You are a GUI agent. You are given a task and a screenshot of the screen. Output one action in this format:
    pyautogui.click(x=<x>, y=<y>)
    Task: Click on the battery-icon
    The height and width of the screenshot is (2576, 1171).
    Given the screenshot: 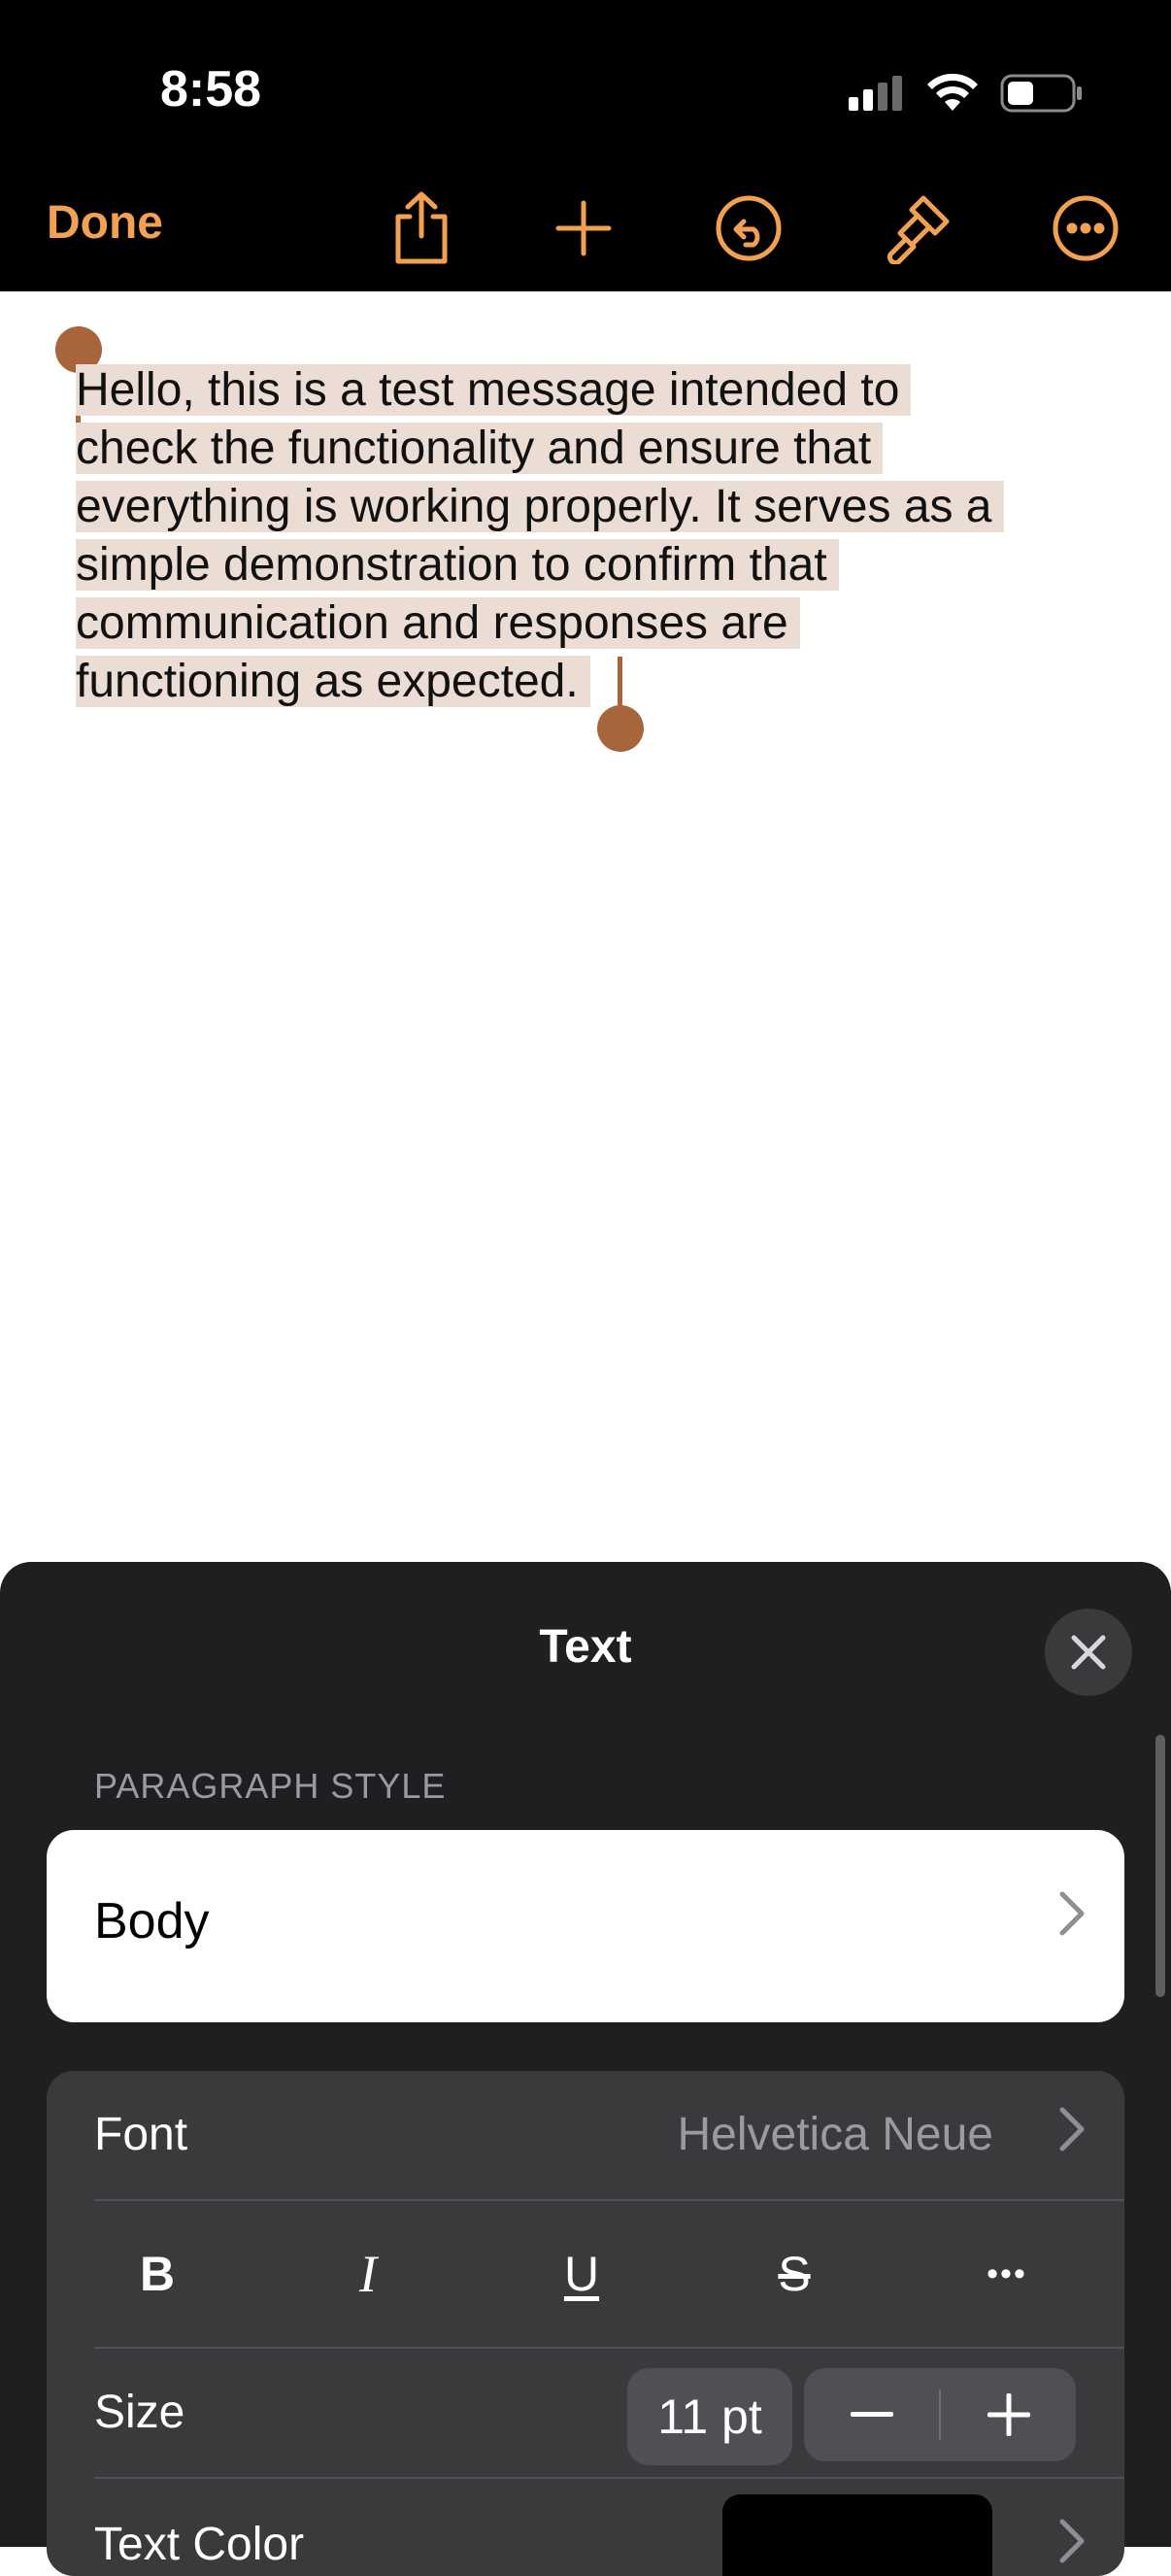 What is the action you would take?
    pyautogui.click(x=1041, y=93)
    